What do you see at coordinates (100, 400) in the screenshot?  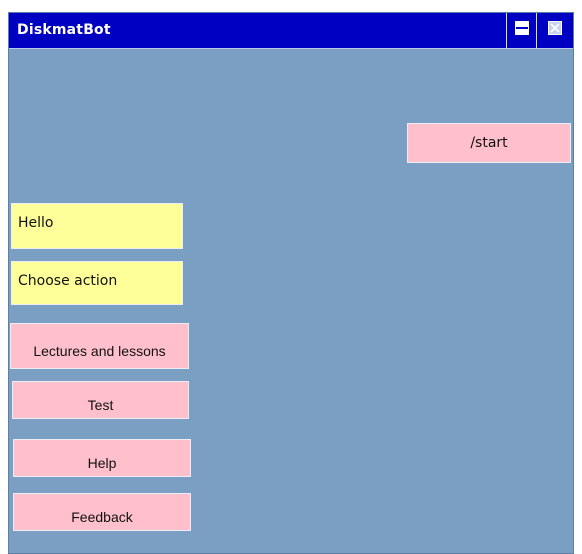 I see `test-button: Test` at bounding box center [100, 400].